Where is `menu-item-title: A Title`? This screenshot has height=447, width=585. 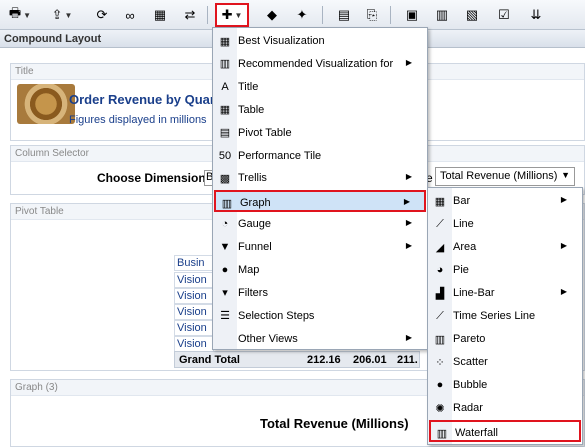
menu-item-title: A Title is located at coordinates (320, 87).